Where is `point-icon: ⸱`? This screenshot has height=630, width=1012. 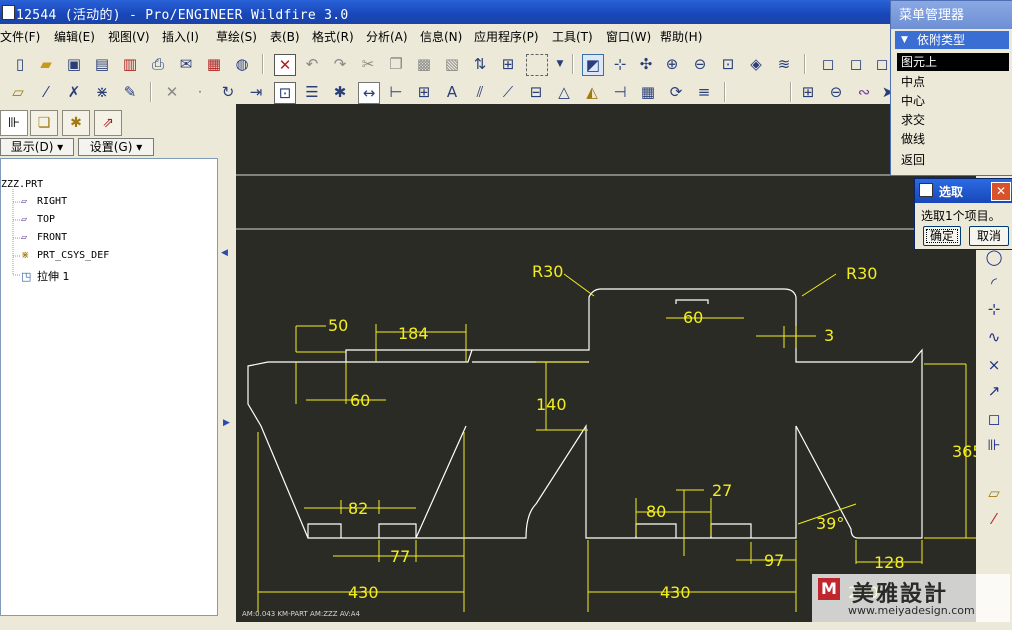 point-icon: ⸱ is located at coordinates (200, 92).